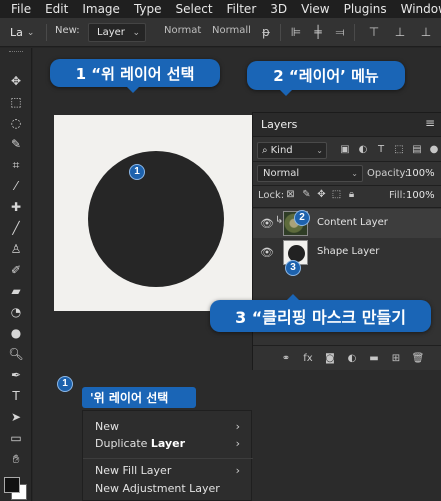  What do you see at coordinates (111, 32) in the screenshot?
I see `new-layer-value: Layer` at bounding box center [111, 32].